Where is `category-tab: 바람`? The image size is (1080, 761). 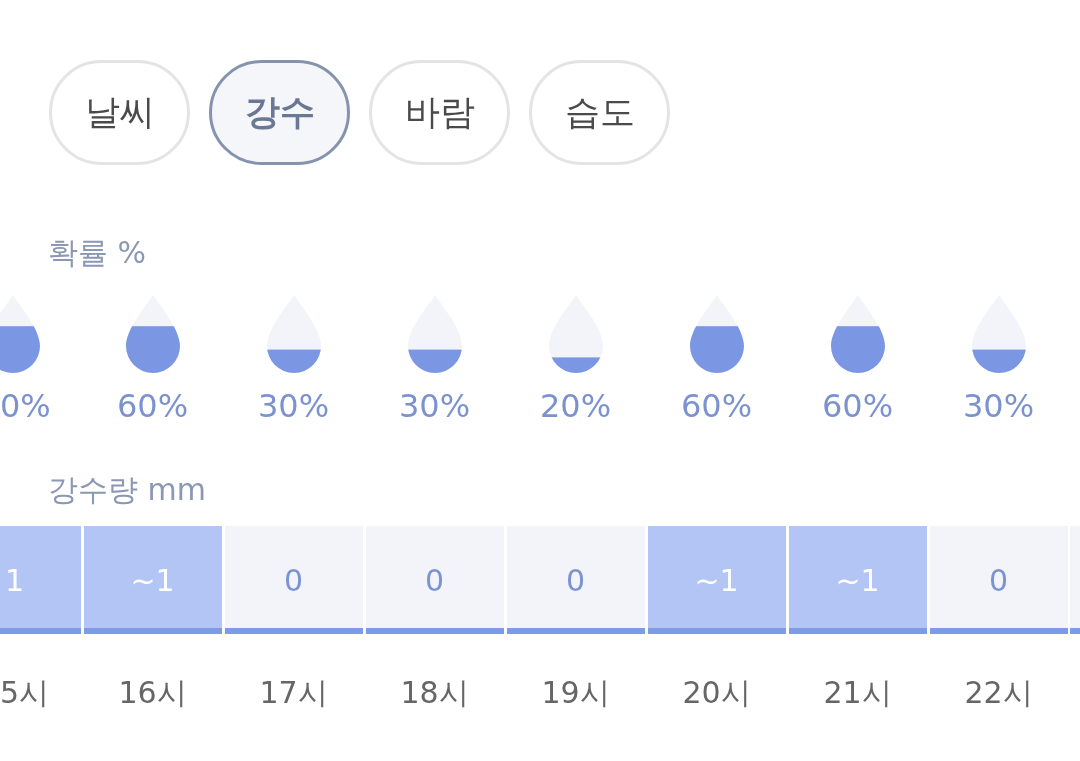
category-tab: 바람 is located at coordinates (439, 112).